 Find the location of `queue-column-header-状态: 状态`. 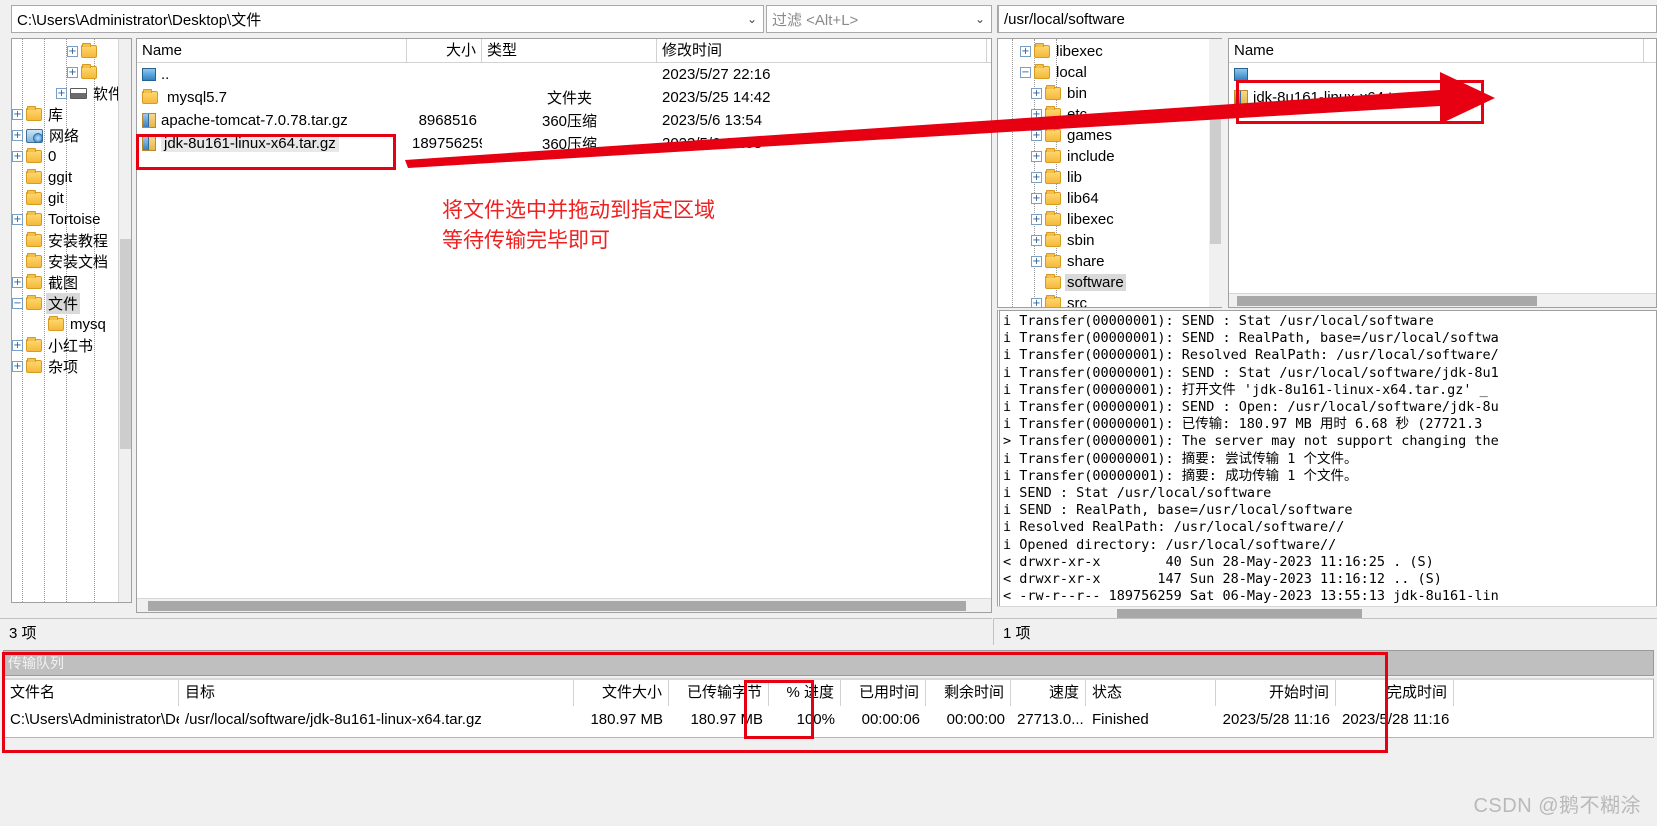

queue-column-header-状态: 状态 is located at coordinates (1151, 693).